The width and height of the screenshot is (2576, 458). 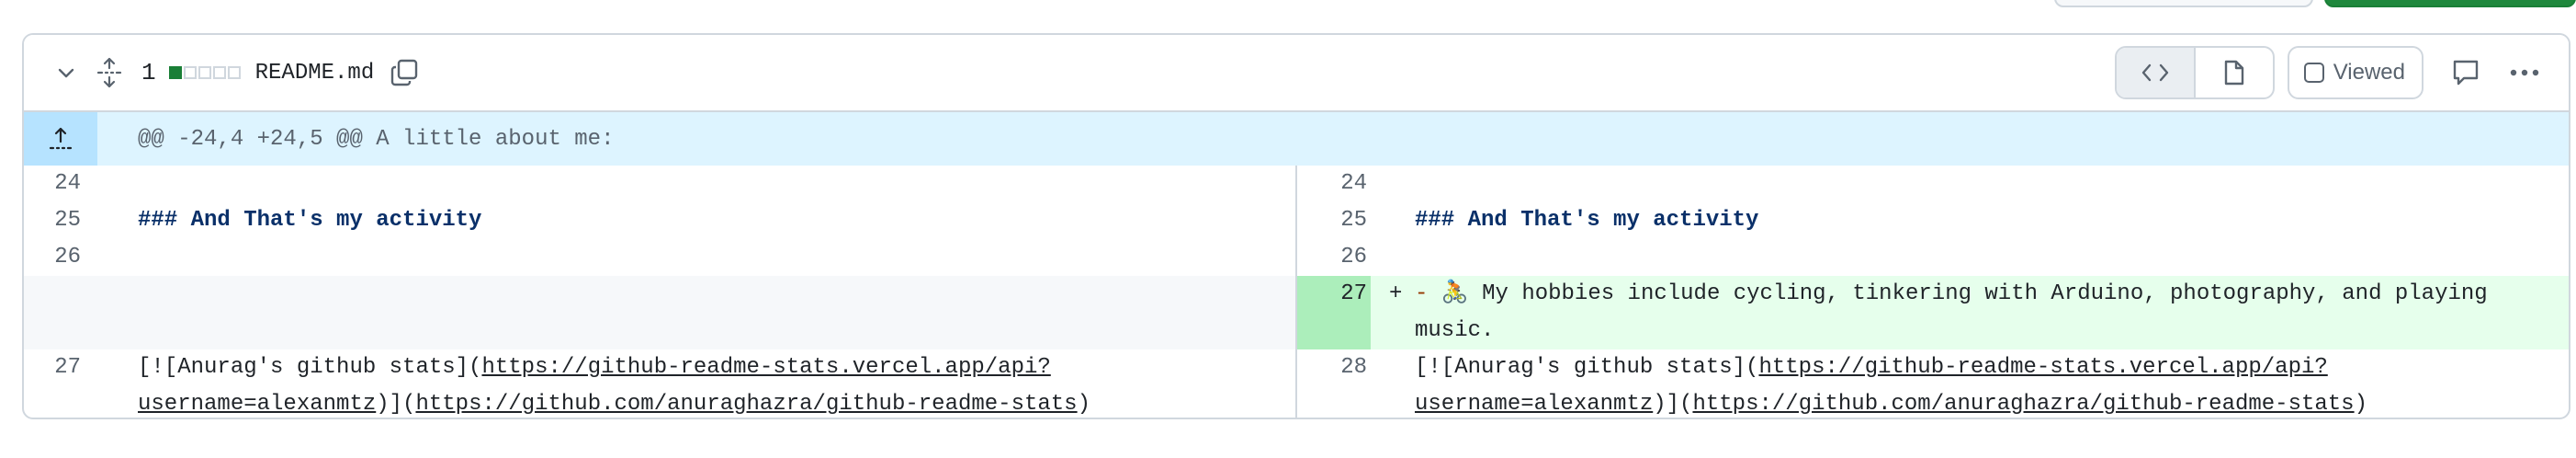 I want to click on expand-up-icon, so click(x=60, y=139).